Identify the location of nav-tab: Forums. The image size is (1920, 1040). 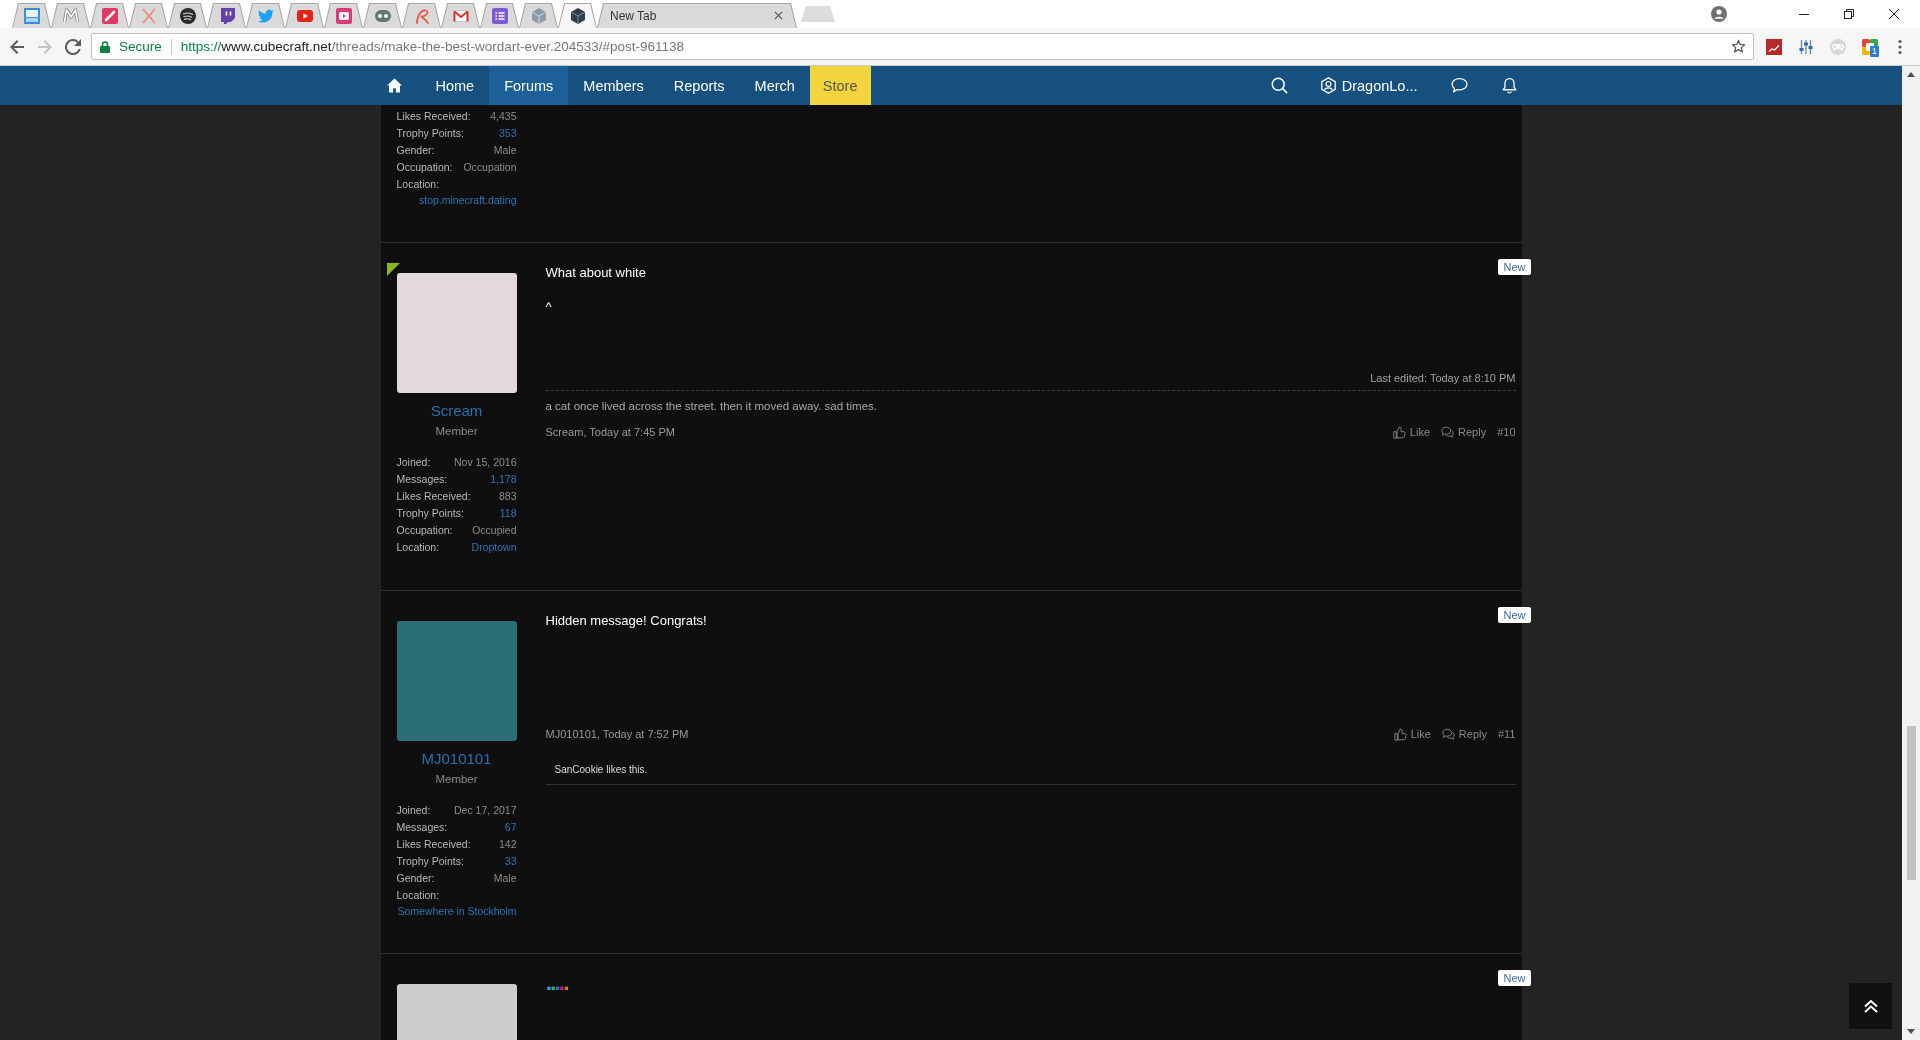
(529, 85).